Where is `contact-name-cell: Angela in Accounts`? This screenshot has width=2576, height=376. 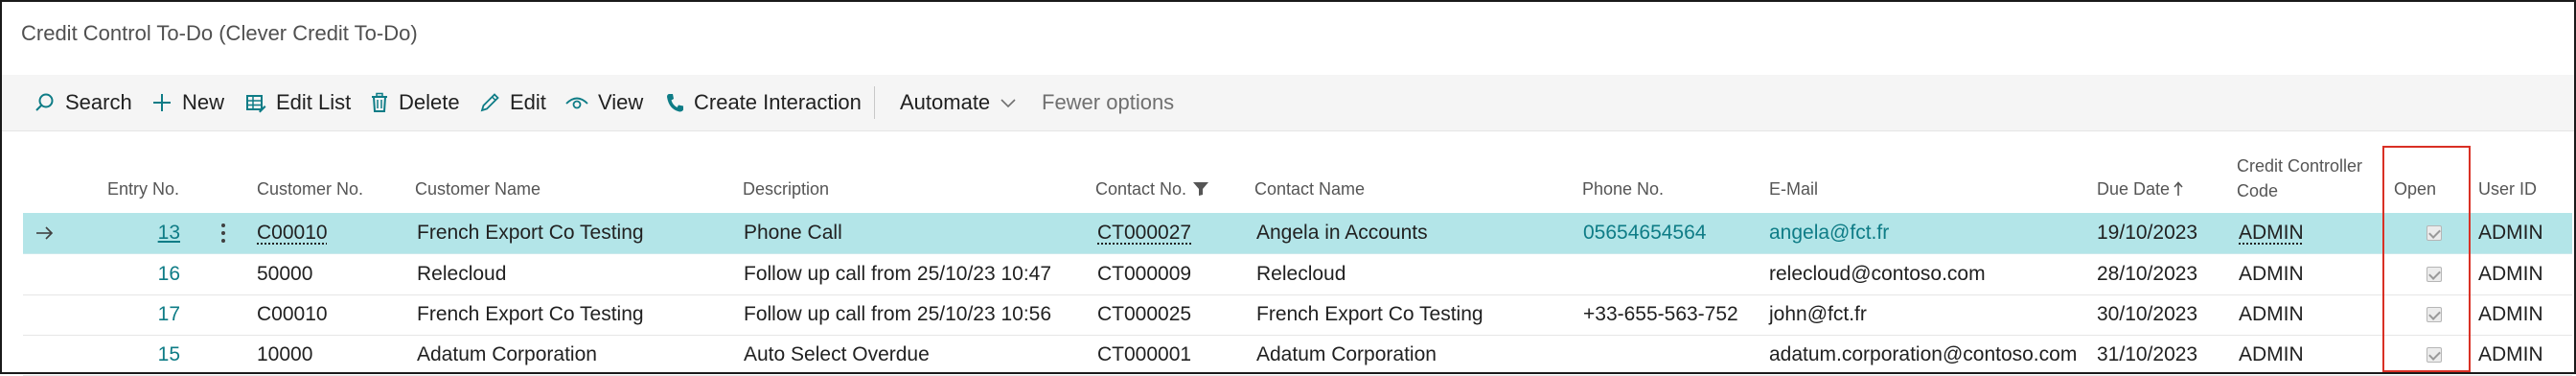
contact-name-cell: Angela in Accounts is located at coordinates (1342, 233).